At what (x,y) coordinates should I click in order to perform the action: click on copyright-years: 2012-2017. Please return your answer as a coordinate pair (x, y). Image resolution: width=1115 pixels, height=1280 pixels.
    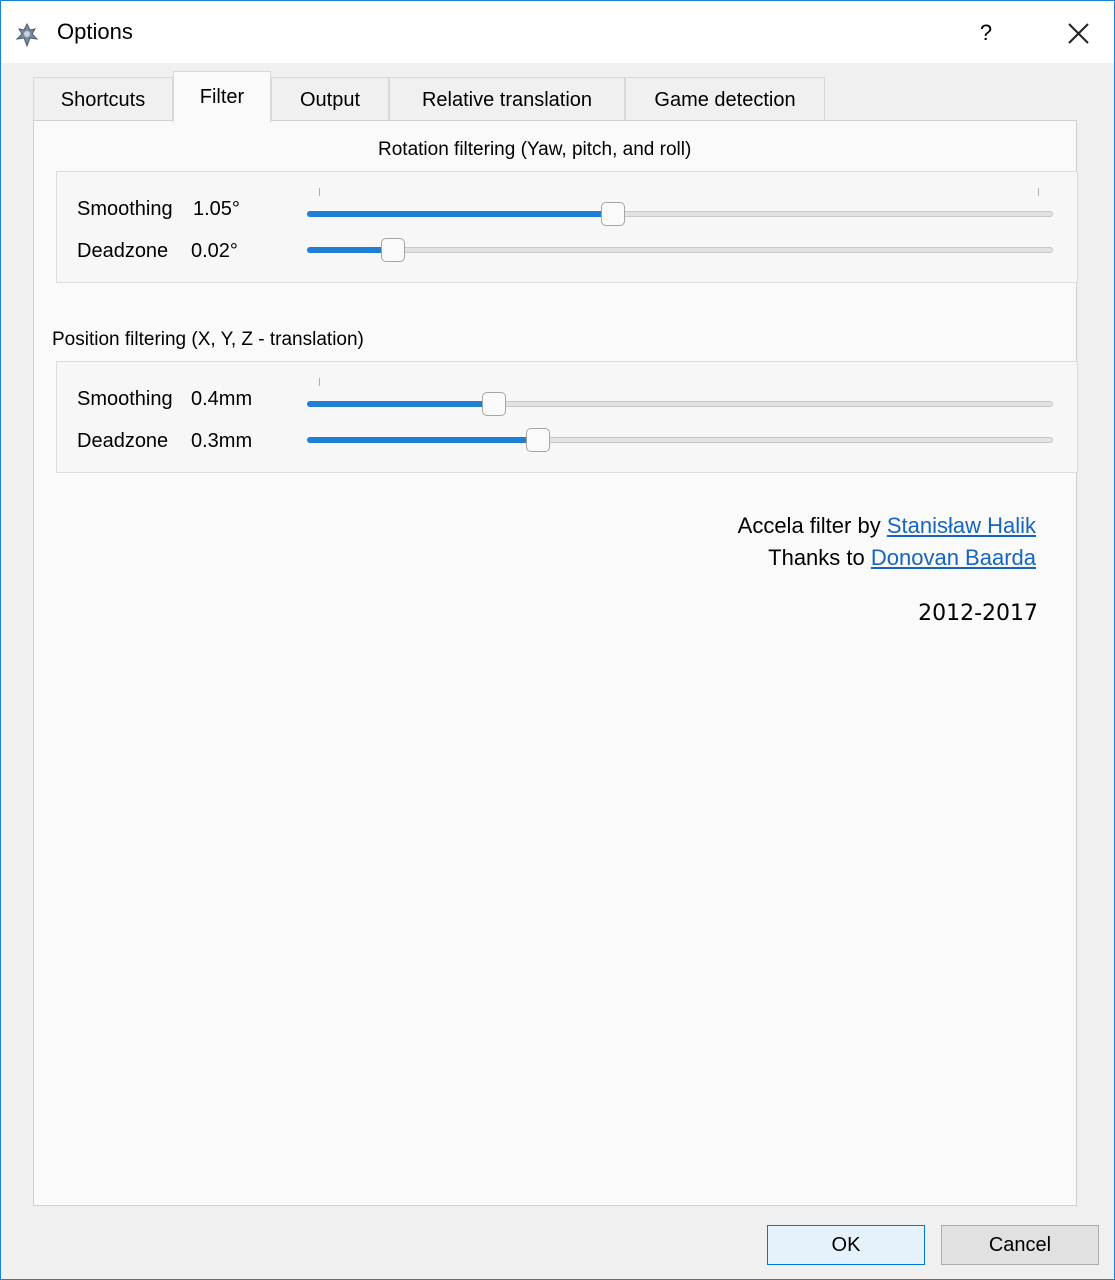
    Looking at the image, I should click on (978, 613).